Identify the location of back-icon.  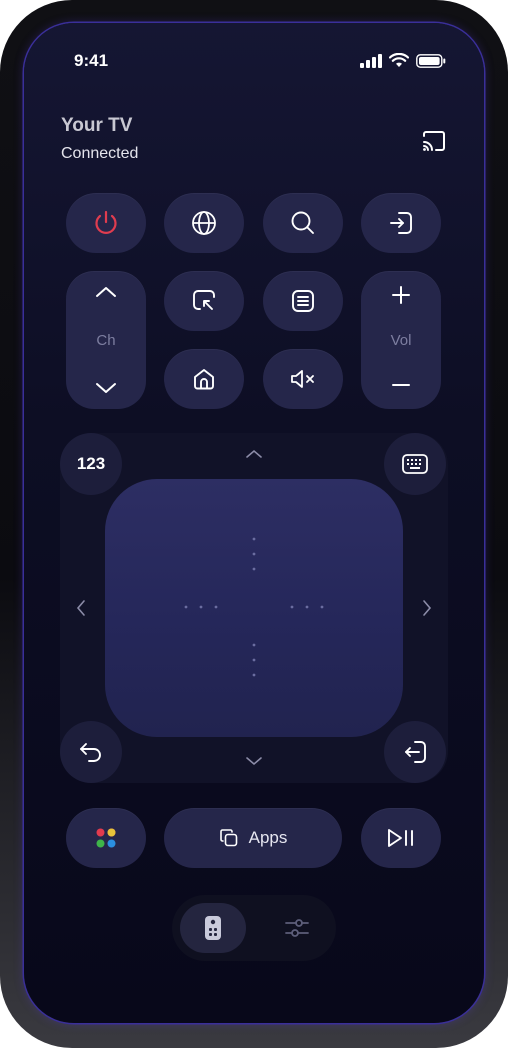
(90, 752).